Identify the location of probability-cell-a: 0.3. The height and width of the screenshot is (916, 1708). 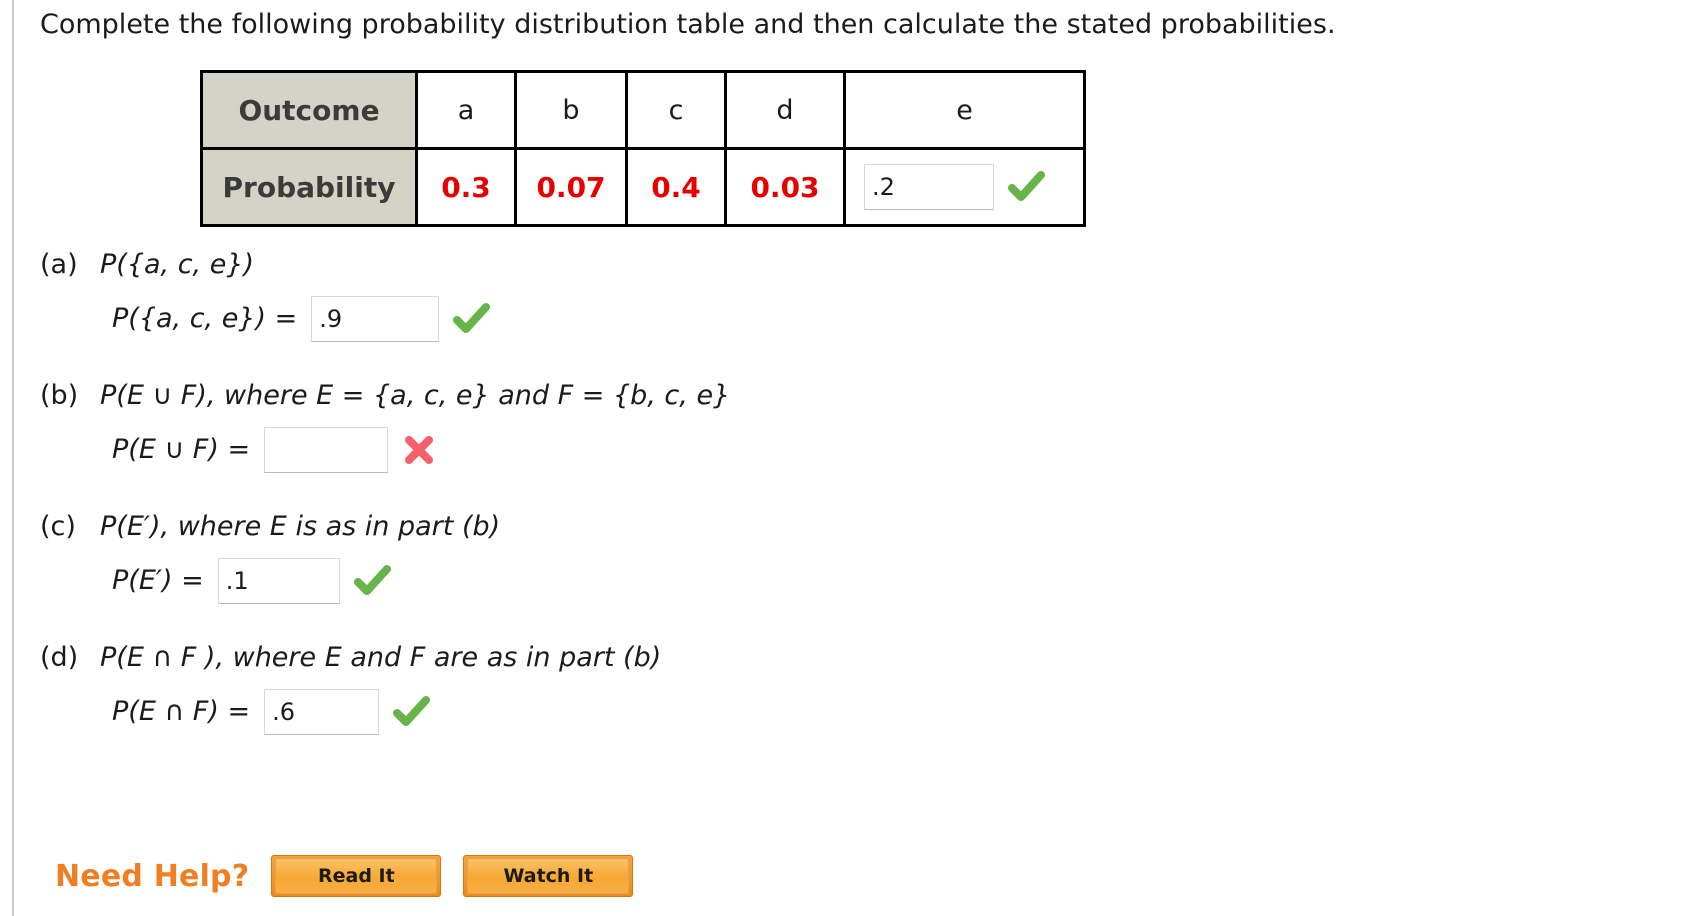
(466, 187).